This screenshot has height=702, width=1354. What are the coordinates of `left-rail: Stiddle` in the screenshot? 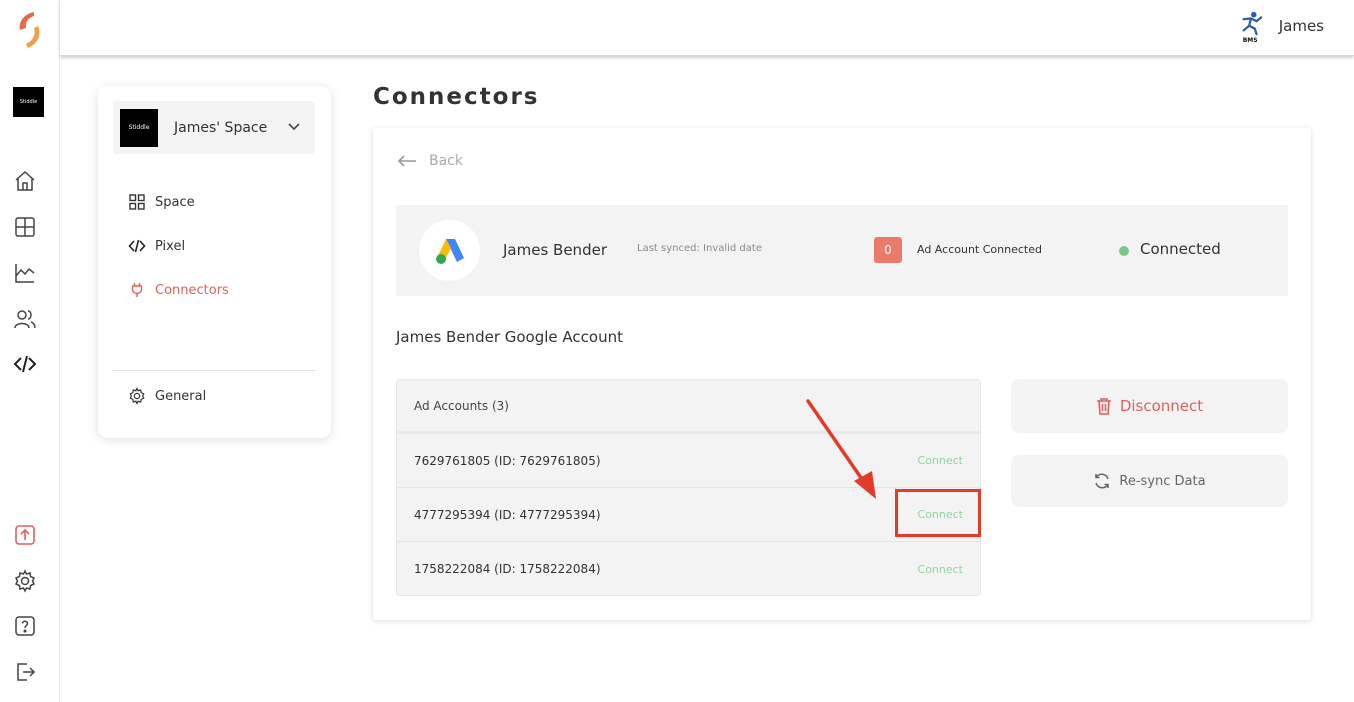 It's located at (30, 351).